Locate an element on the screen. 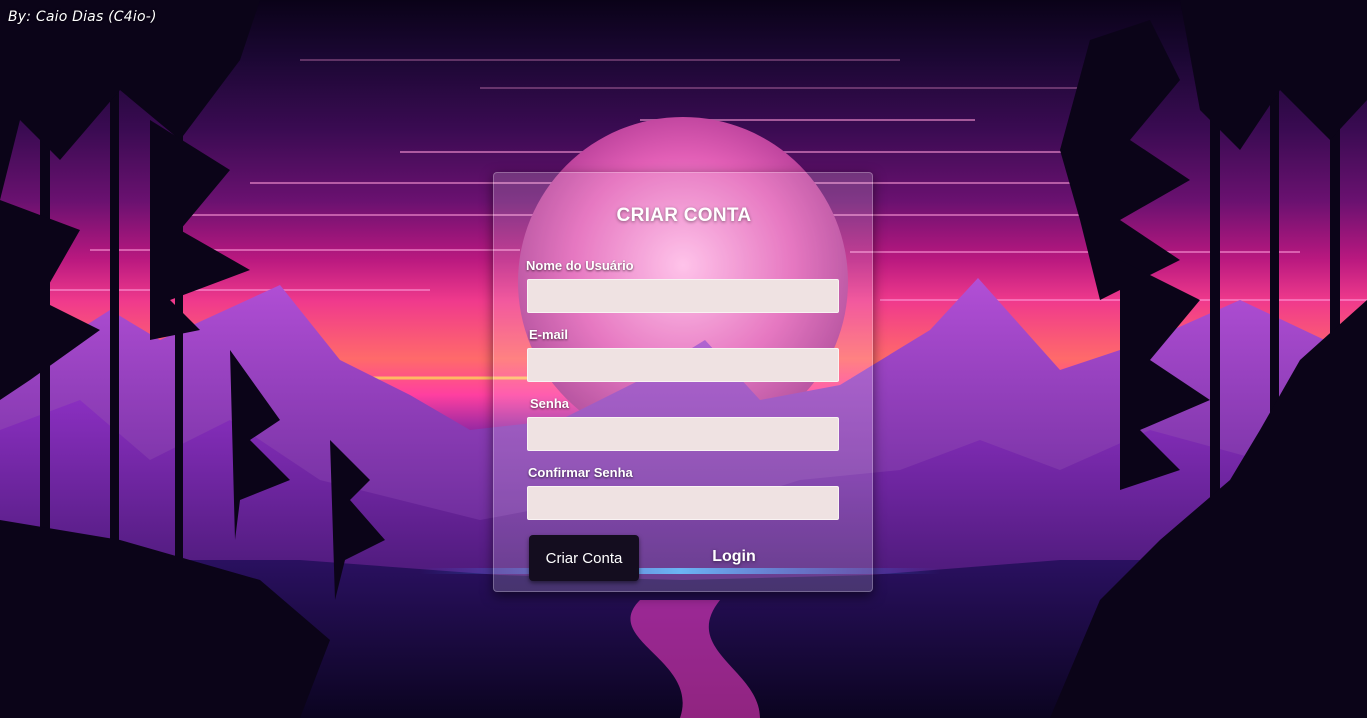 The image size is (1367, 718). login-link: Login is located at coordinates (734, 557).